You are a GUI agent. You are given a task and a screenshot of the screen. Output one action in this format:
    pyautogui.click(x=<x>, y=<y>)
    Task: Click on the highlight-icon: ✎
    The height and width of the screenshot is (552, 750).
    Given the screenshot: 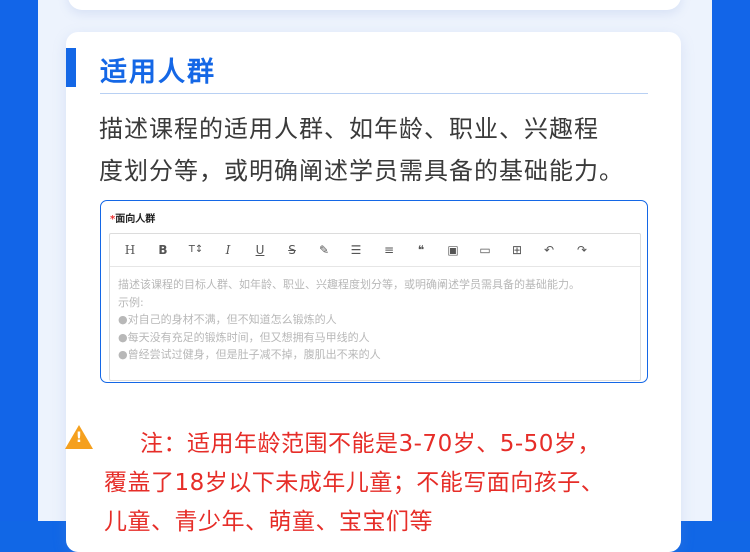 What is the action you would take?
    pyautogui.click(x=324, y=250)
    